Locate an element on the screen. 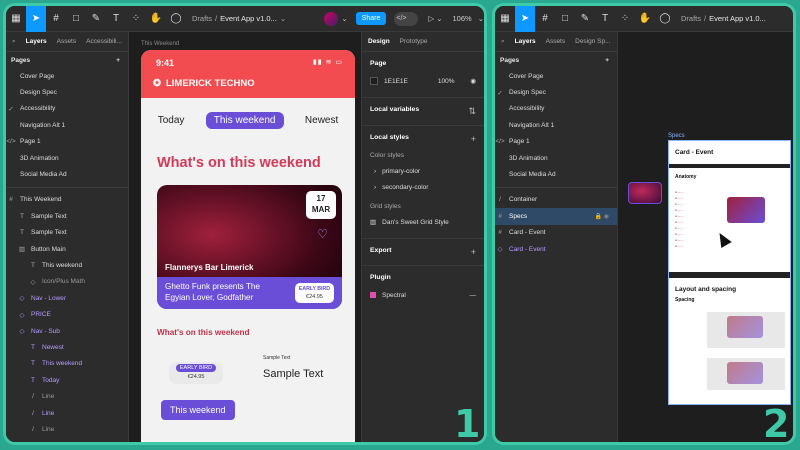  page-color-hex: 1E1E1E is located at coordinates (396, 81).